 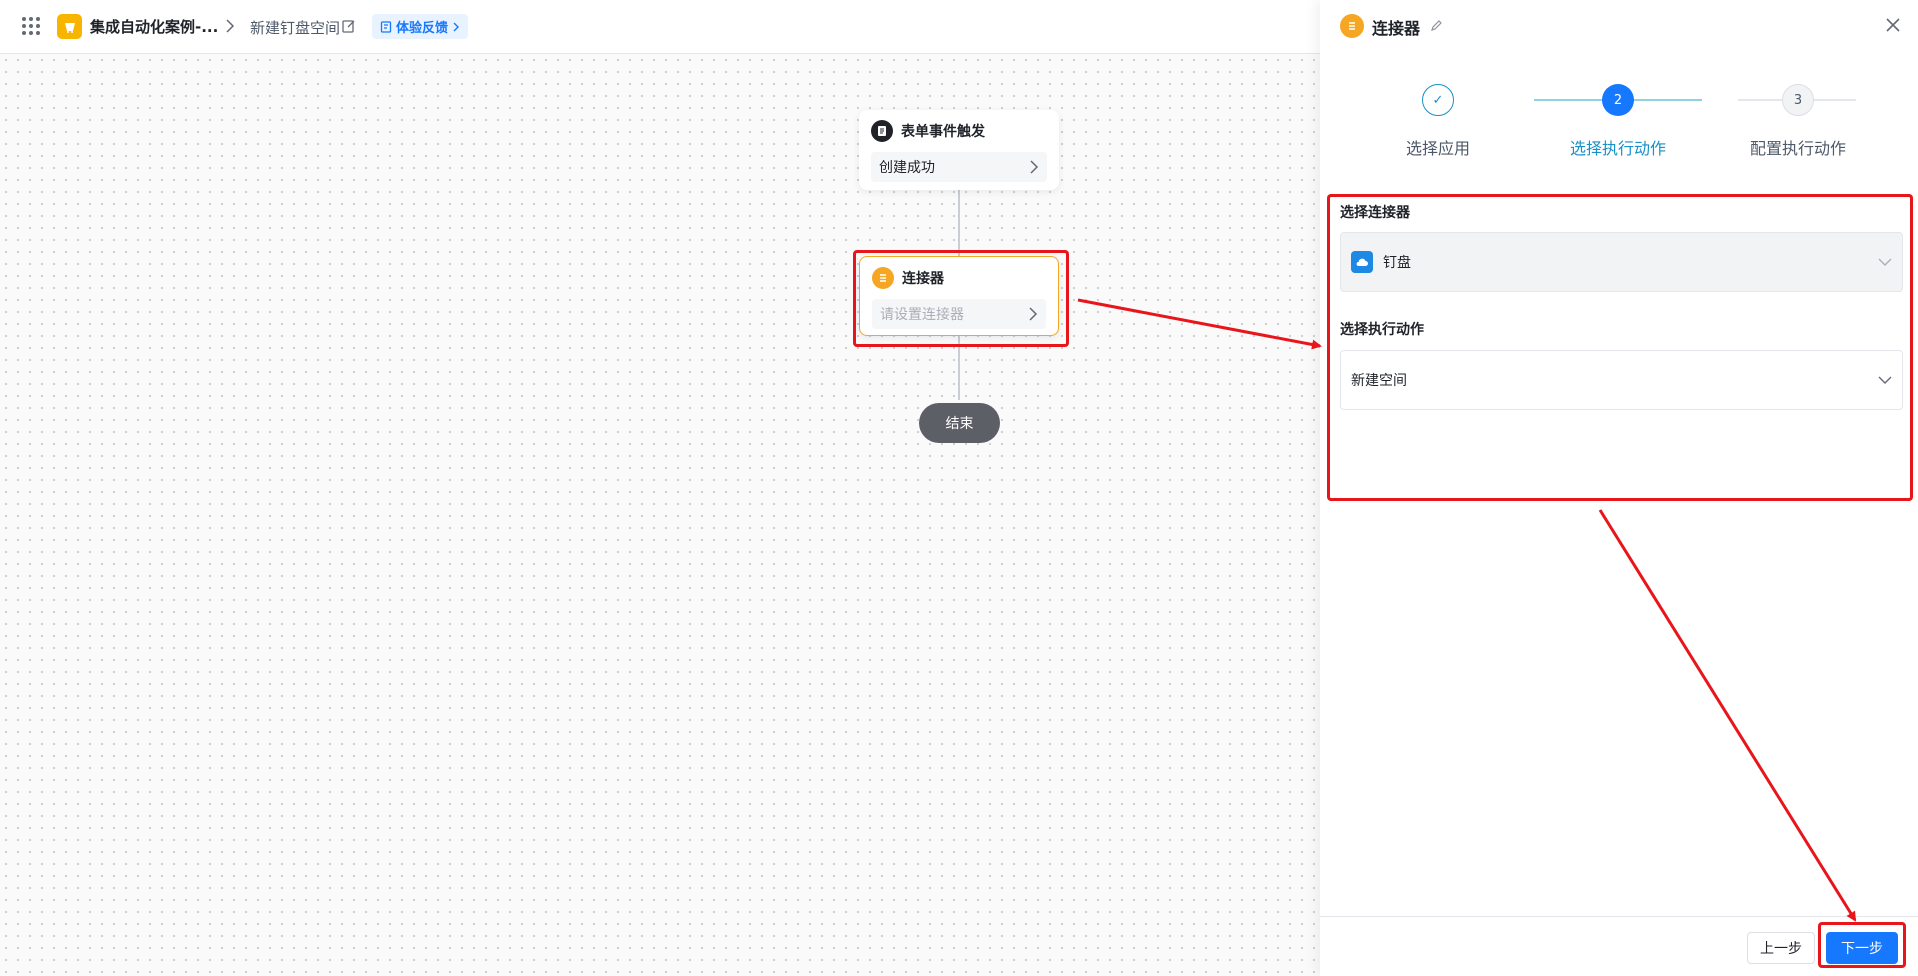 What do you see at coordinates (1619, 124) in the screenshot?
I see `stepper: ✓ 2 3 选择应用 选择执行动作 配置执行动作` at bounding box center [1619, 124].